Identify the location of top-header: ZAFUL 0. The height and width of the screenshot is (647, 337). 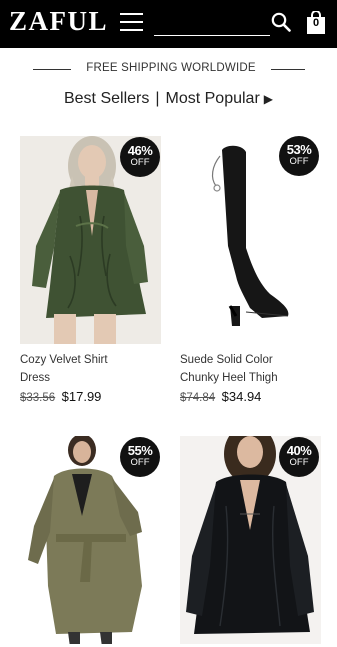
(168, 24).